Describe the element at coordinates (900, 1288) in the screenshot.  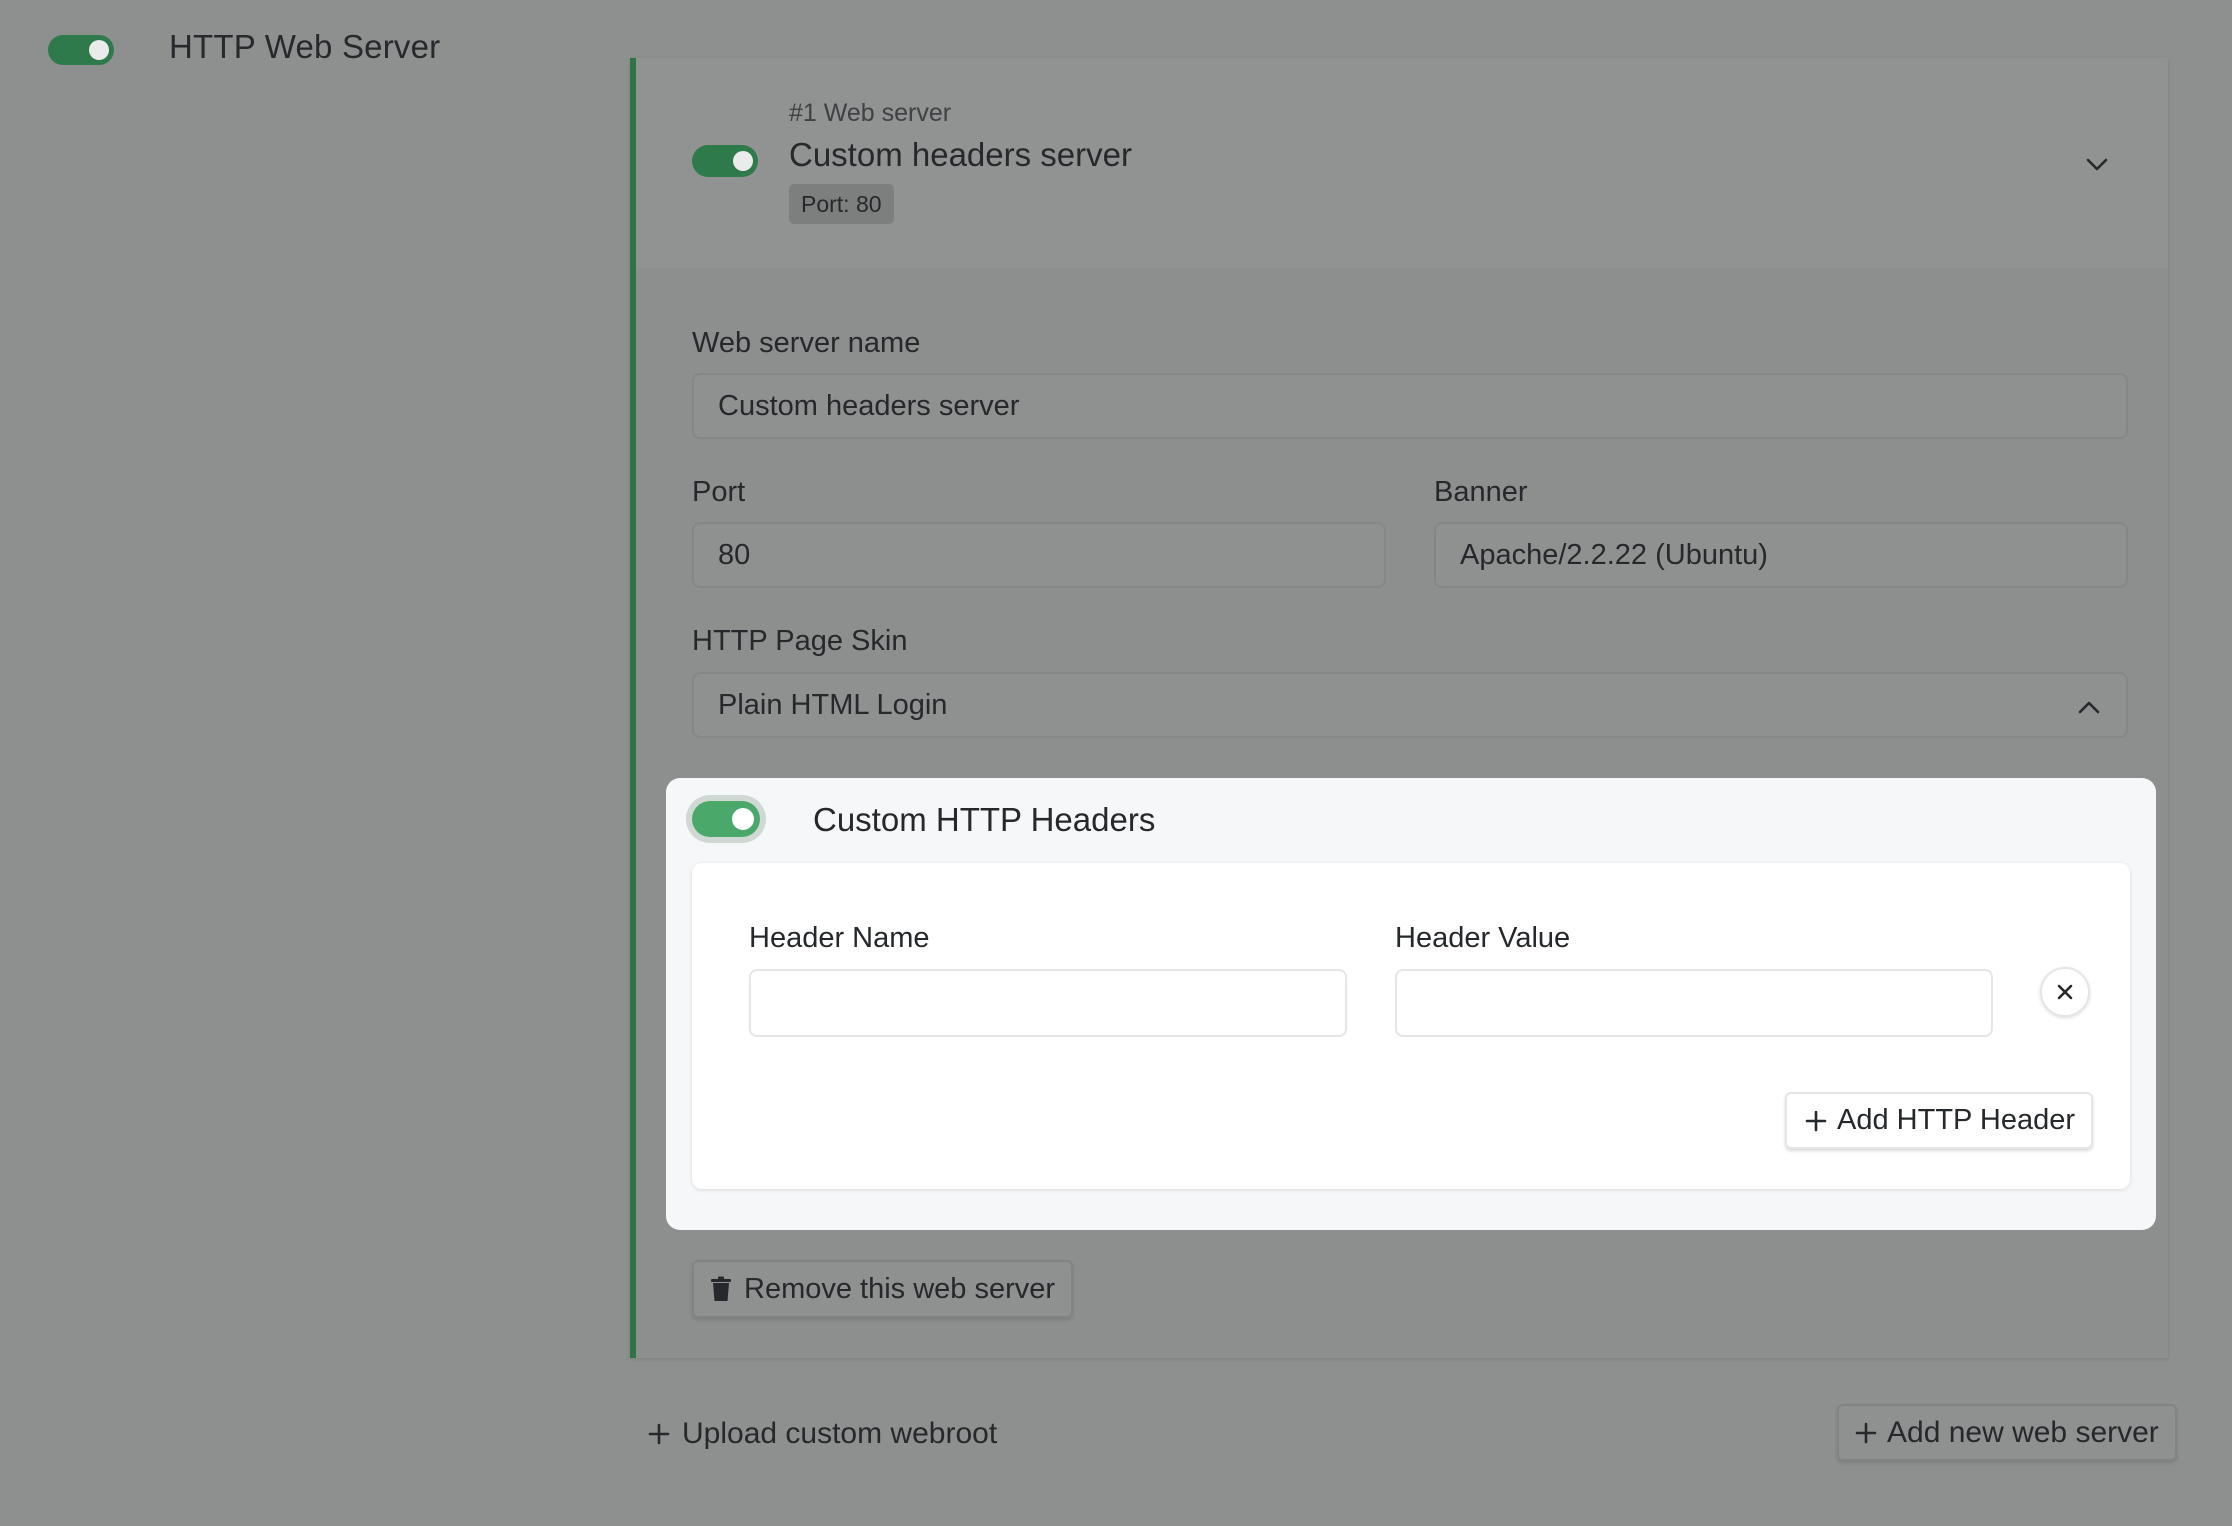
I see `remove-web-server-label: Remove this web server` at that location.